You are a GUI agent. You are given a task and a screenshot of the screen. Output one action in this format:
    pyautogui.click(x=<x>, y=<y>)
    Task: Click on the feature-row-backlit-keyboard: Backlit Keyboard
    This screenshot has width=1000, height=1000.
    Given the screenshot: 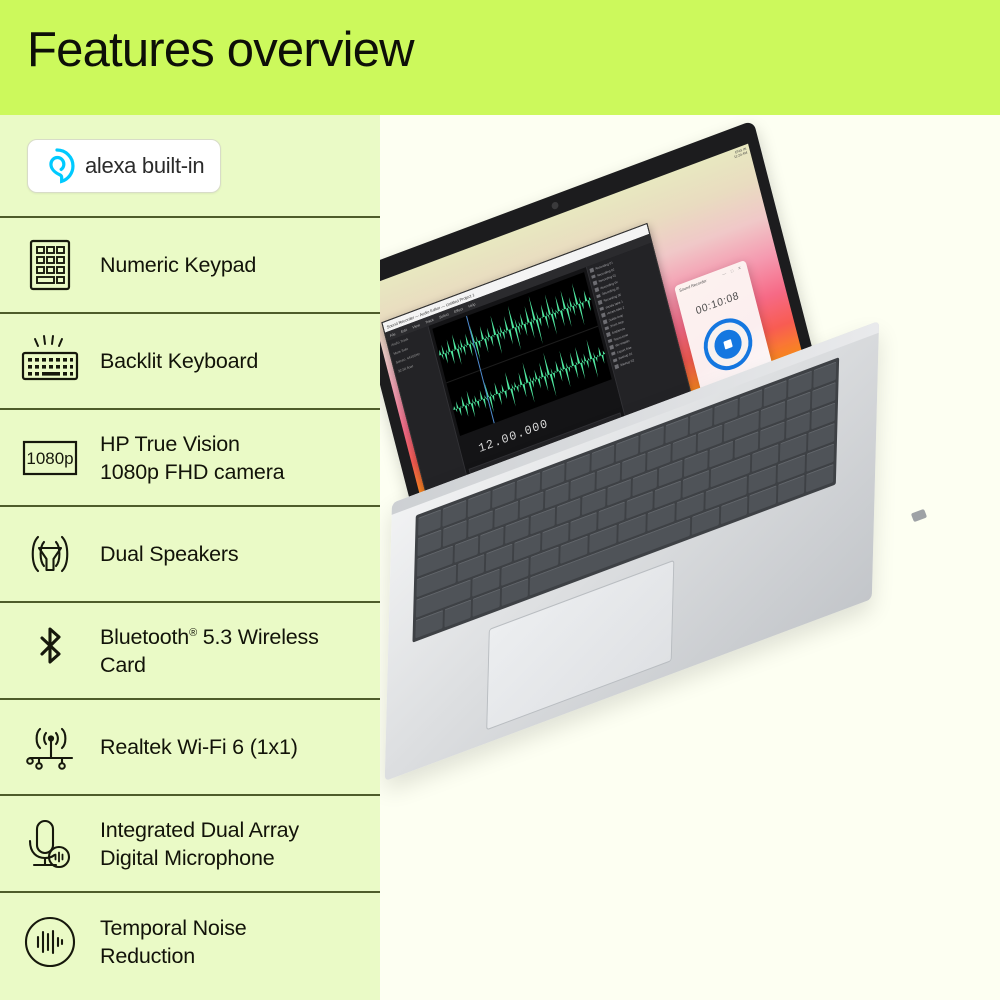 What is the action you would take?
    pyautogui.click(x=190, y=362)
    